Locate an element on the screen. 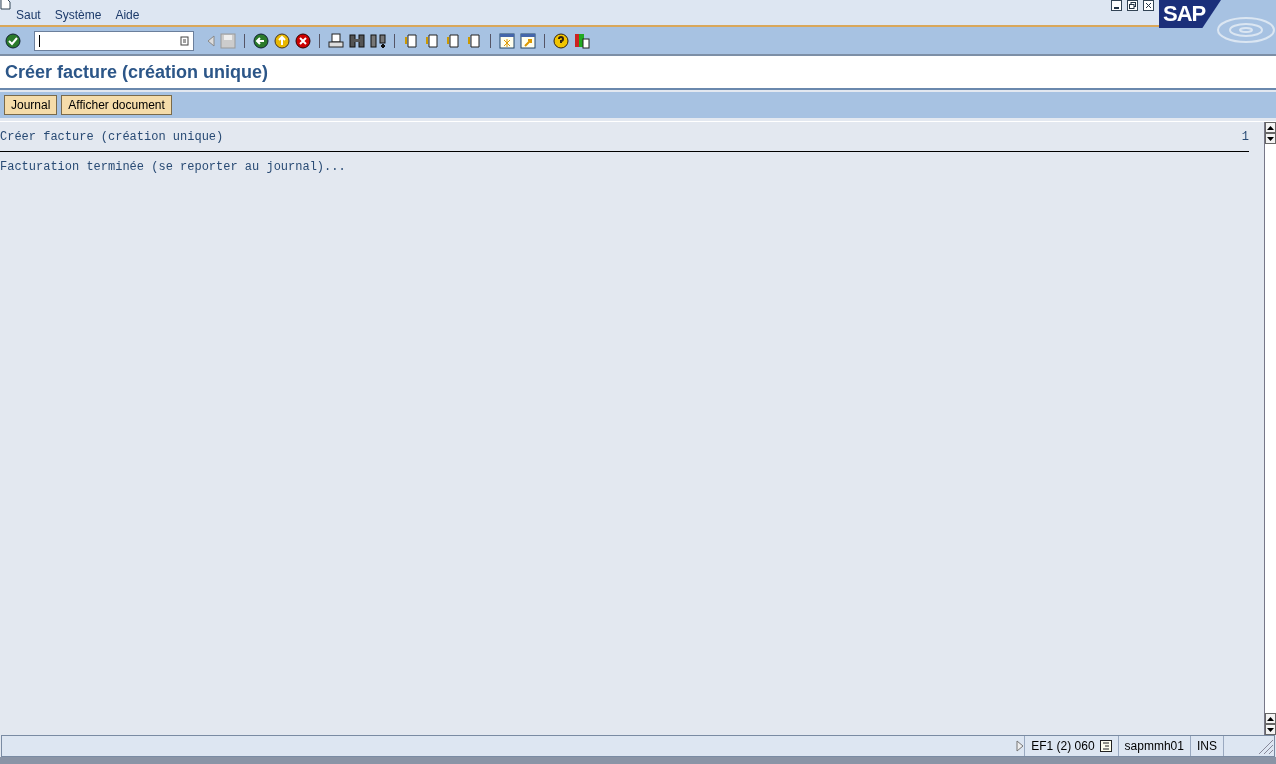  restore-icon is located at coordinates (1132, 5).